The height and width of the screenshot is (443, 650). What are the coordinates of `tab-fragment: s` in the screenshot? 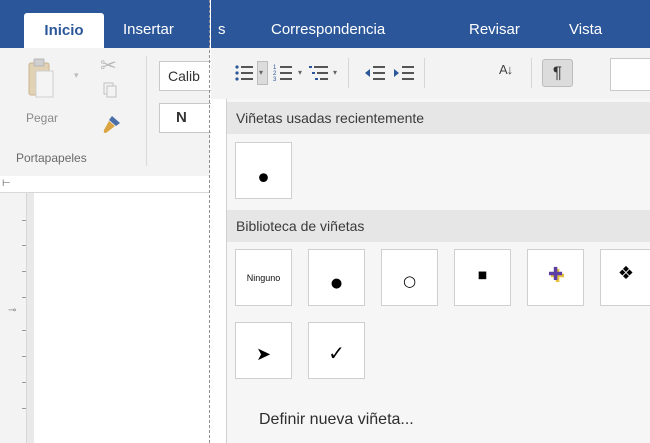 It's located at (222, 30).